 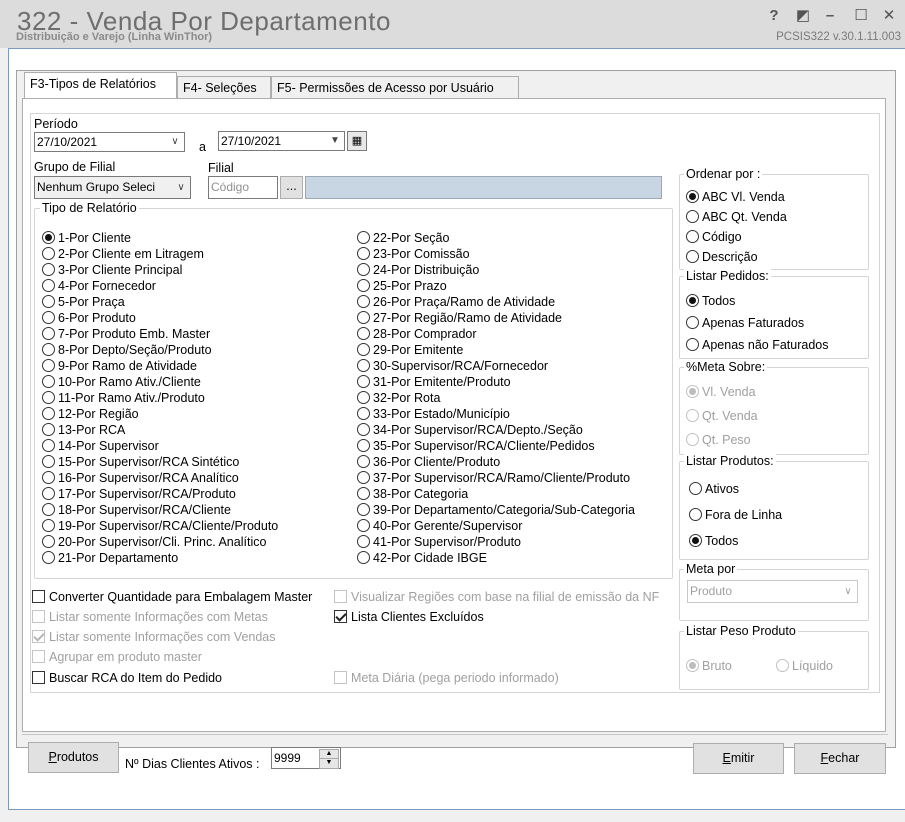 I want to click on tipo-relatorio-radio: 15-Por Supervisor/RCA Sintético, so click(x=140, y=462).